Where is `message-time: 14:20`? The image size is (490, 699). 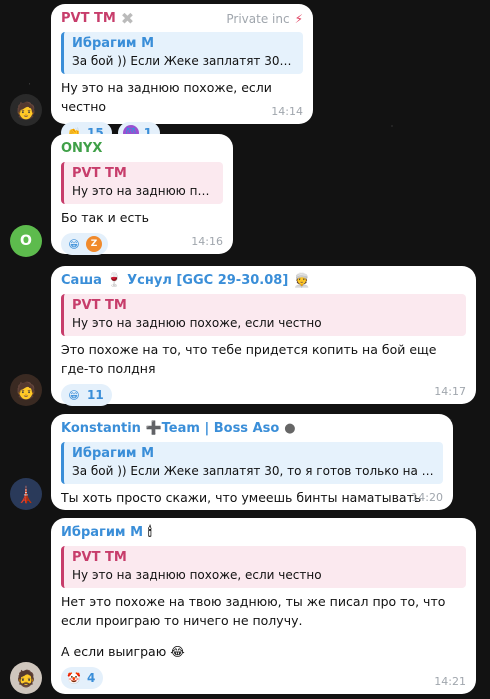 message-time: 14:20 is located at coordinates (427, 497).